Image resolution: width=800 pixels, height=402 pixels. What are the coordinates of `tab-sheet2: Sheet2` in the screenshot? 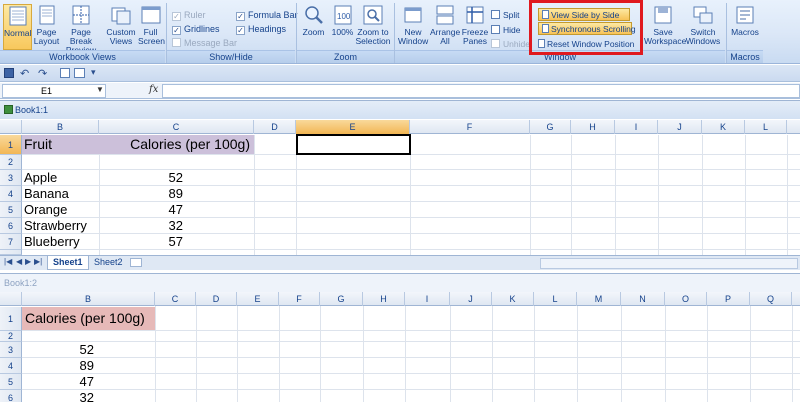 It's located at (108, 263).